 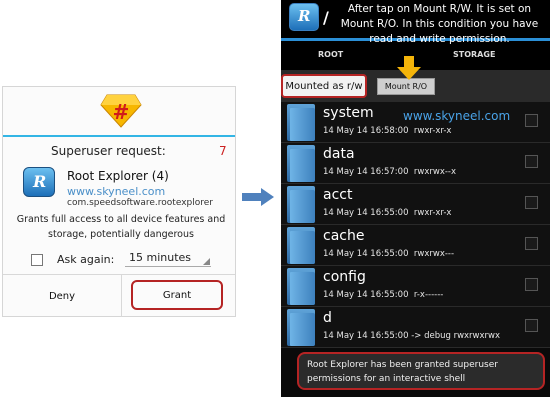 I want to click on tab-root: ROOT, so click(x=330, y=54).